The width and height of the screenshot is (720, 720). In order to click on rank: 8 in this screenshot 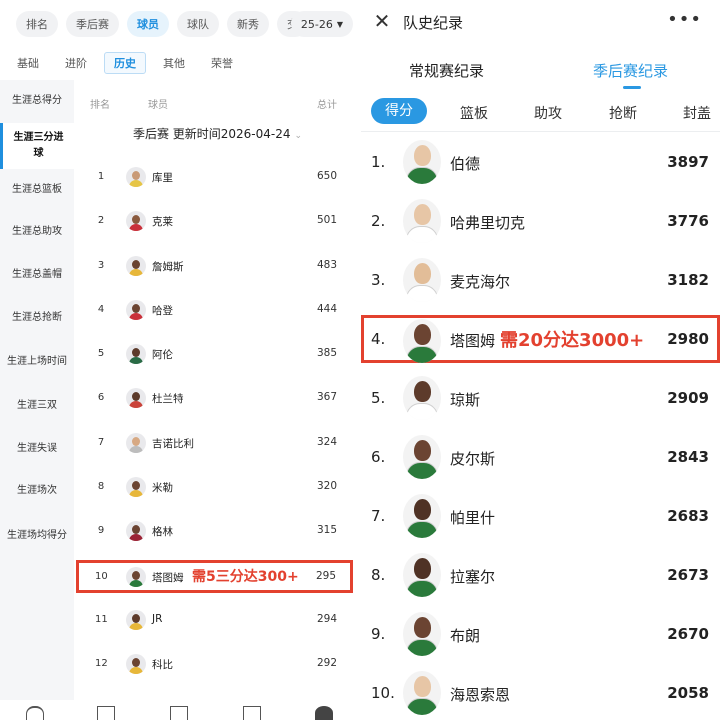, I will do `click(101, 487)`.